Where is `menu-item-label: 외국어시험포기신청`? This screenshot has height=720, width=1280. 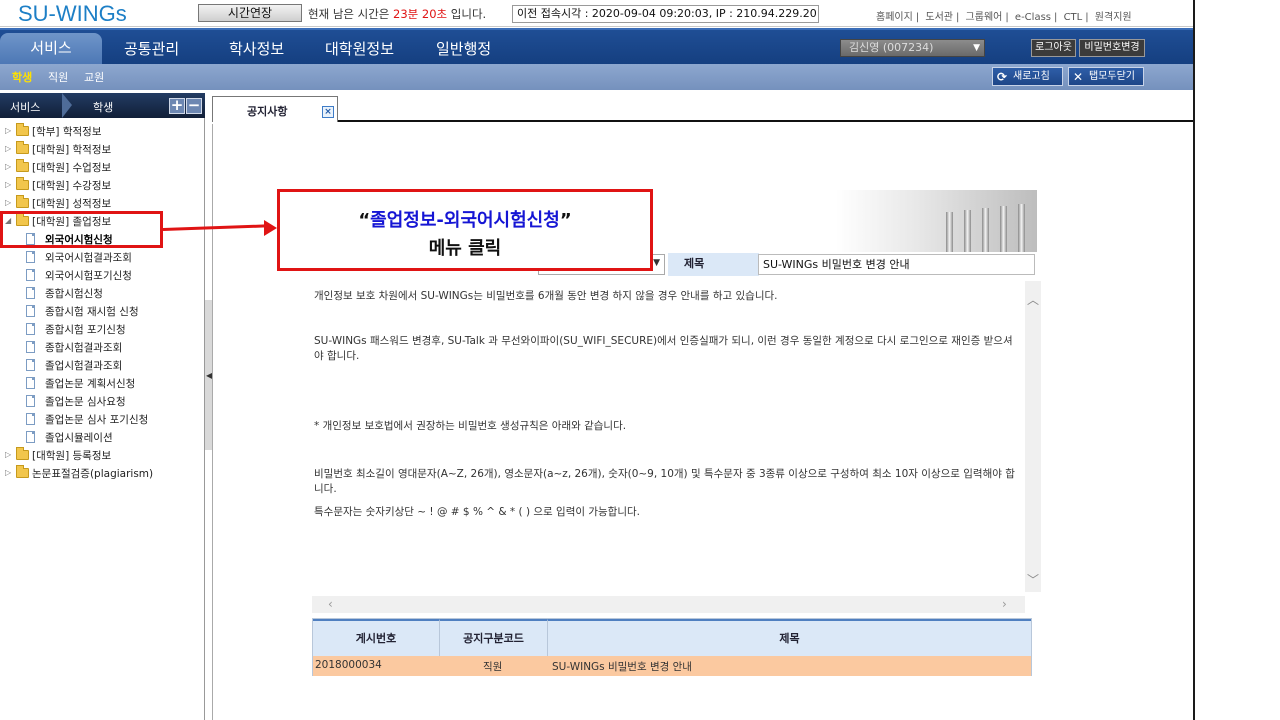 menu-item-label: 외국어시험포기신청 is located at coordinates (88, 276).